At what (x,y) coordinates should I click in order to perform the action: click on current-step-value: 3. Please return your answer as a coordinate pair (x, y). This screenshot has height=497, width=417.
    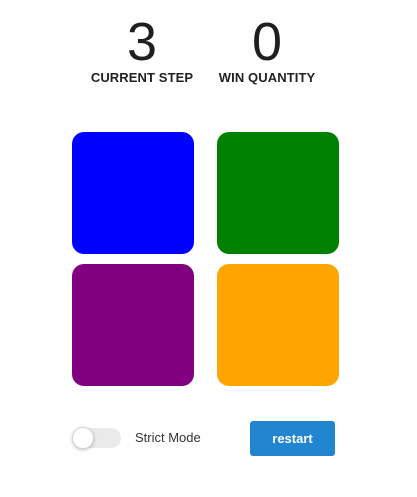
    Looking at the image, I should click on (142, 42).